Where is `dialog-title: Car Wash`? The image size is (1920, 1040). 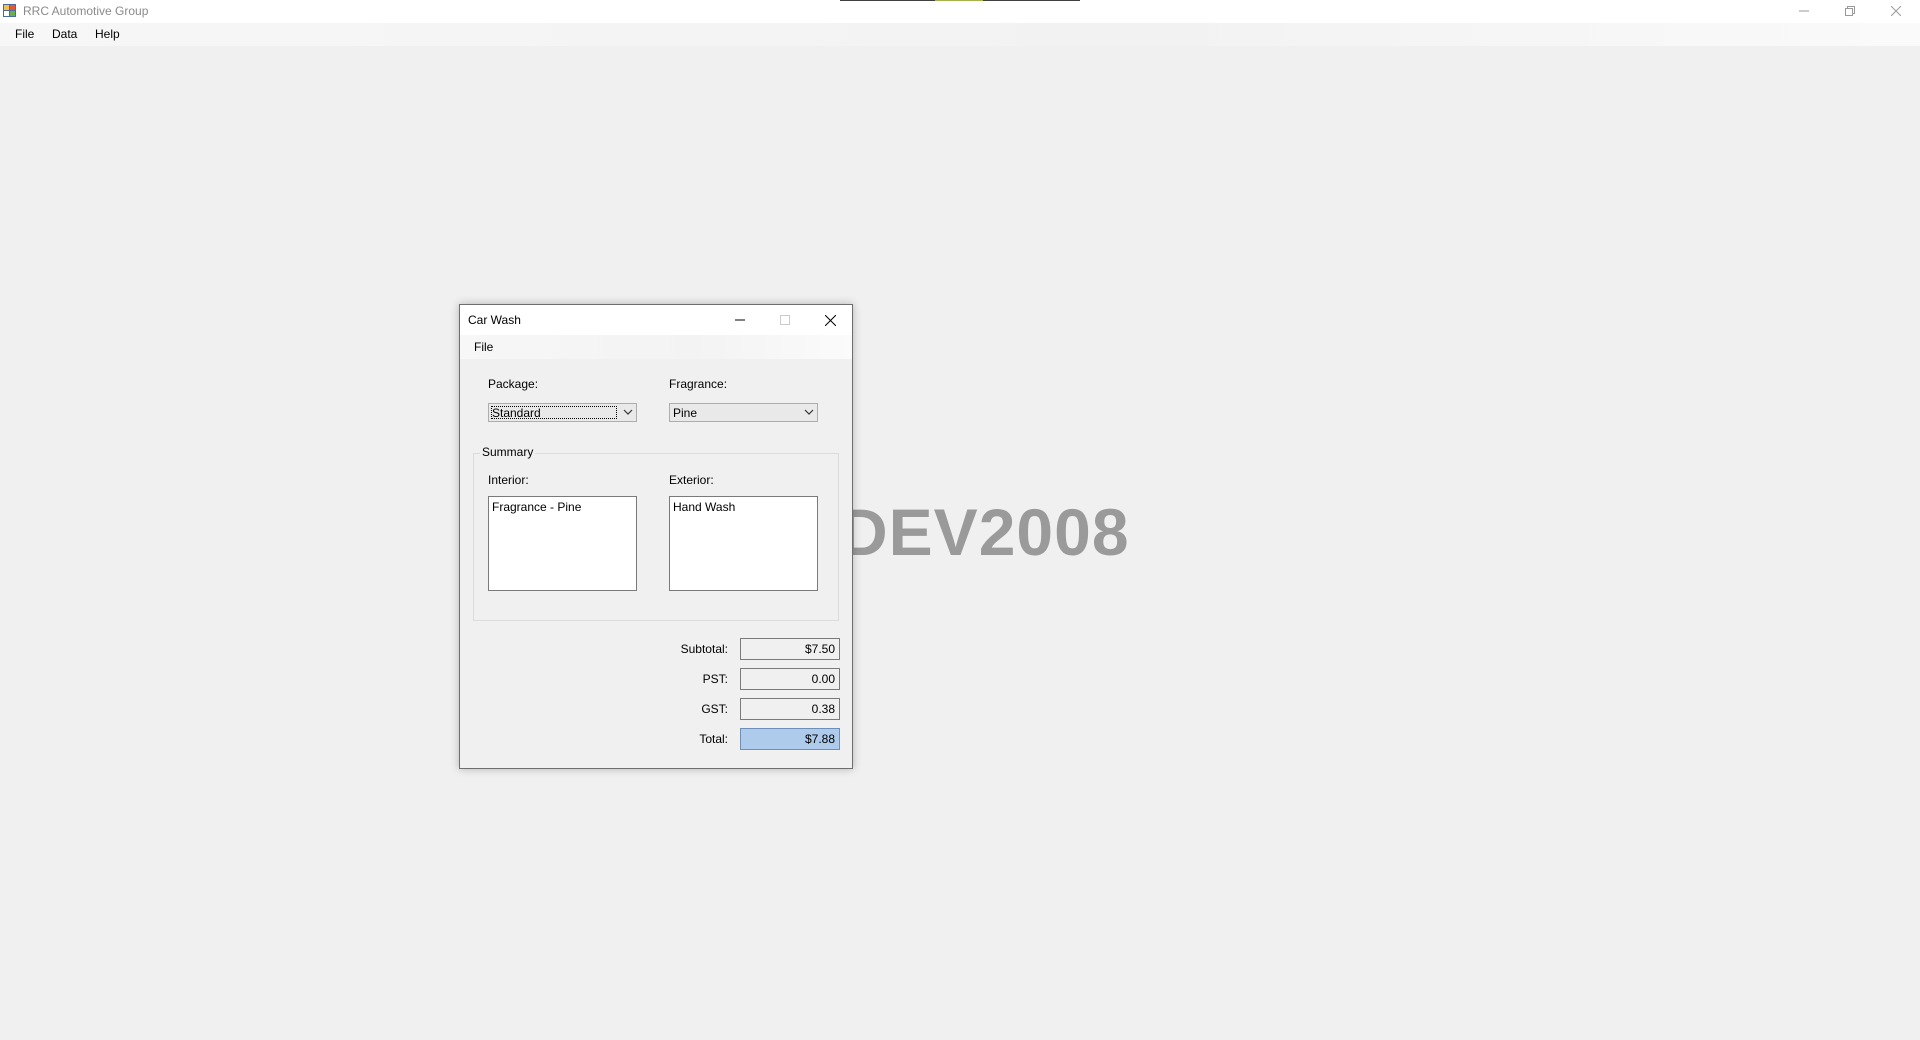
dialog-title: Car Wash is located at coordinates (494, 320).